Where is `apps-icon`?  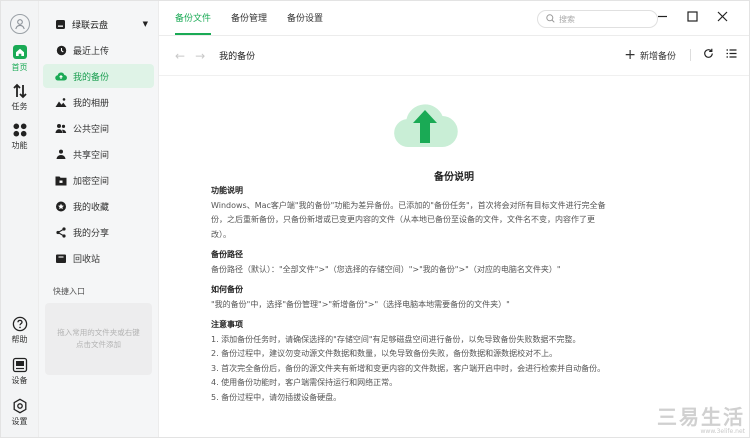
apps-icon is located at coordinates (19, 130).